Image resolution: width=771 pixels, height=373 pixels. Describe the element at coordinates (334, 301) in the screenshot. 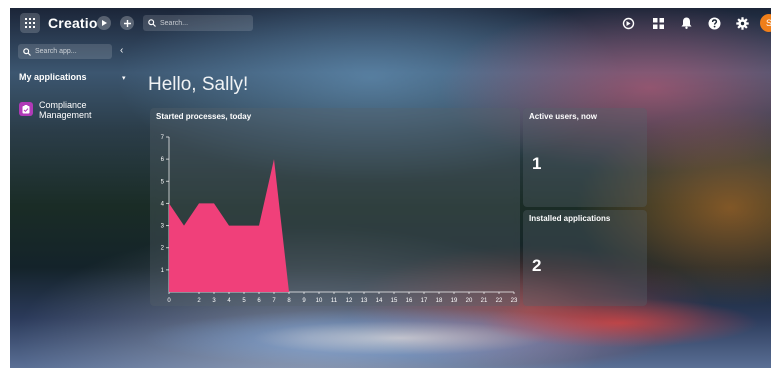

I see `x-tick-label: 11` at that location.